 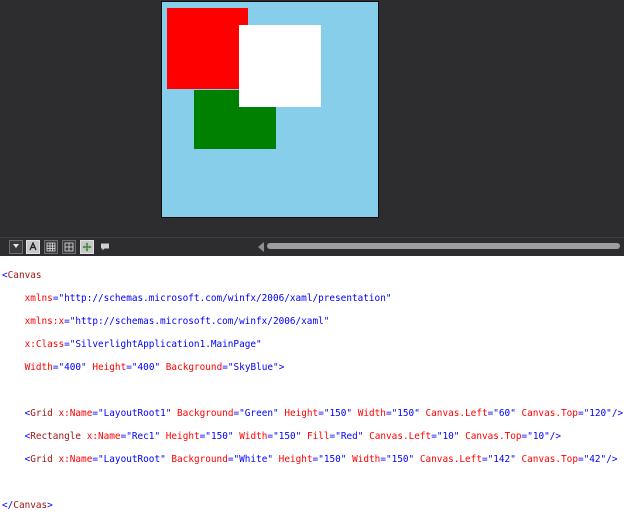 I want to click on attr-value: "SkyBlue", so click(x=253, y=367).